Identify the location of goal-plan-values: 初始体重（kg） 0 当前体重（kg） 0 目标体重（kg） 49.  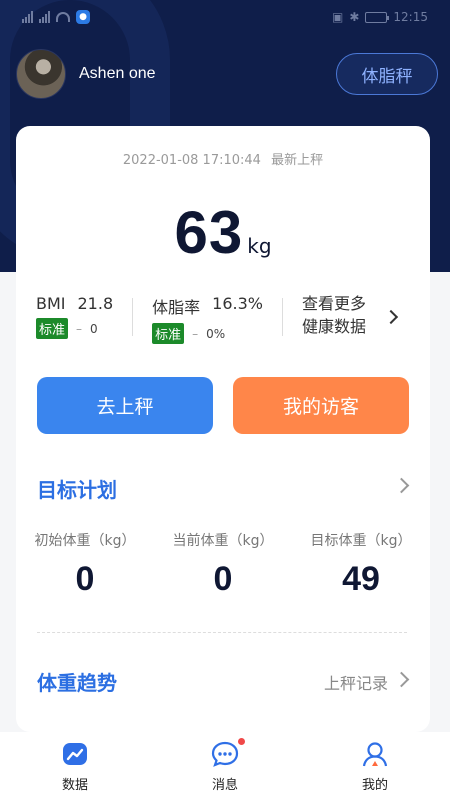
(223, 564).